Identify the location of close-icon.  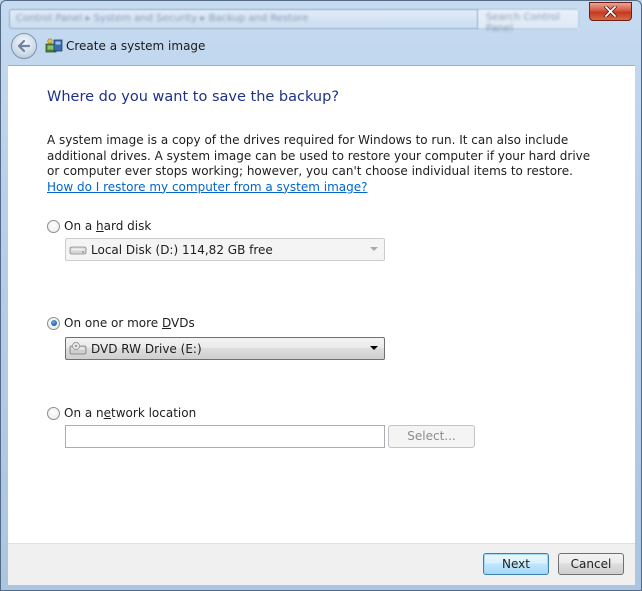
(610, 11).